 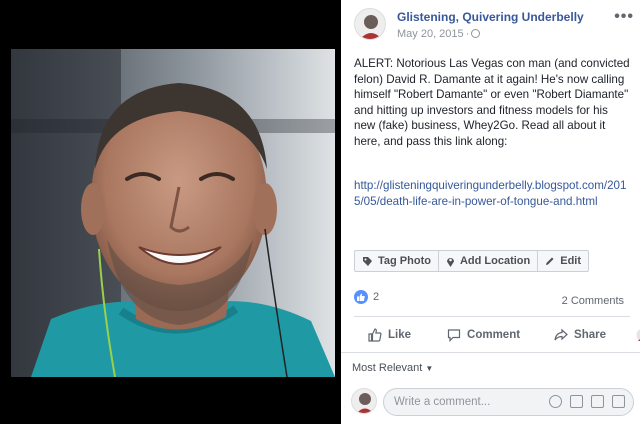 I want to click on edit-label: Edit, so click(x=571, y=261).